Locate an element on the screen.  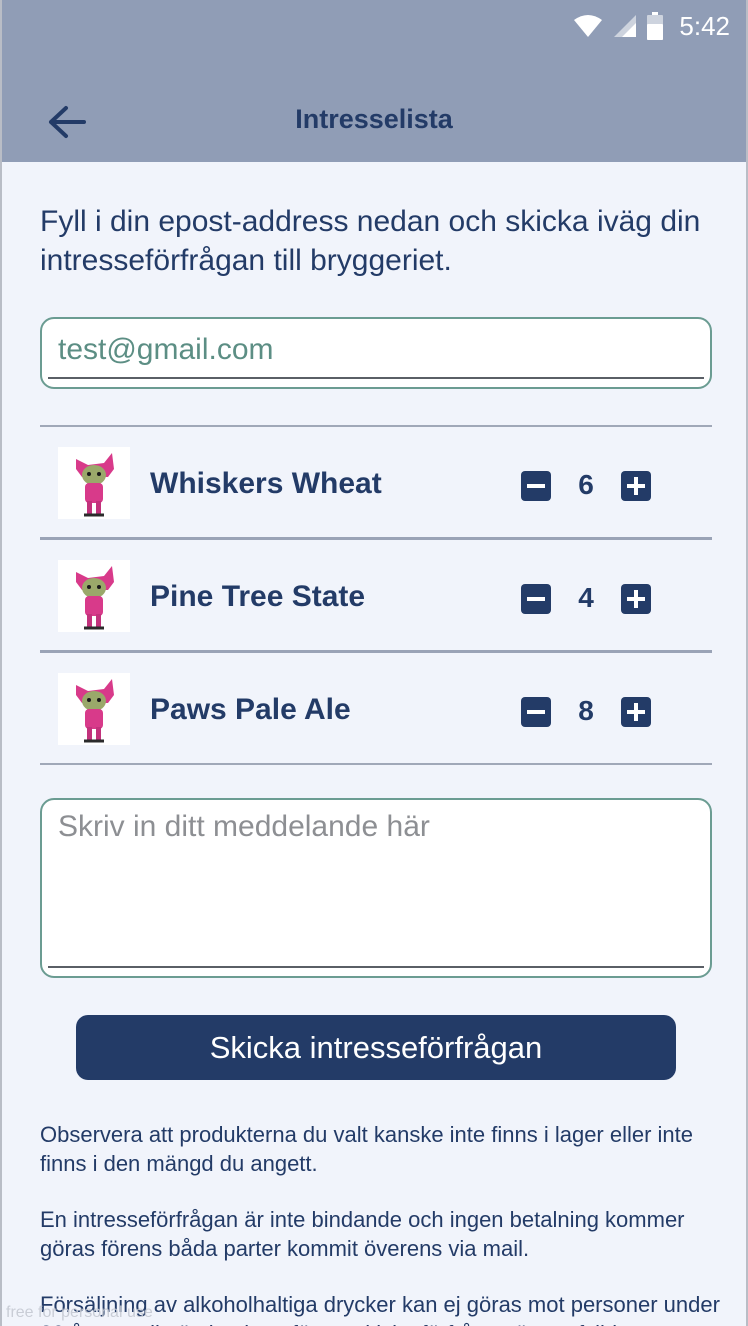
watermark: free for personal use is located at coordinates (79, 1312).